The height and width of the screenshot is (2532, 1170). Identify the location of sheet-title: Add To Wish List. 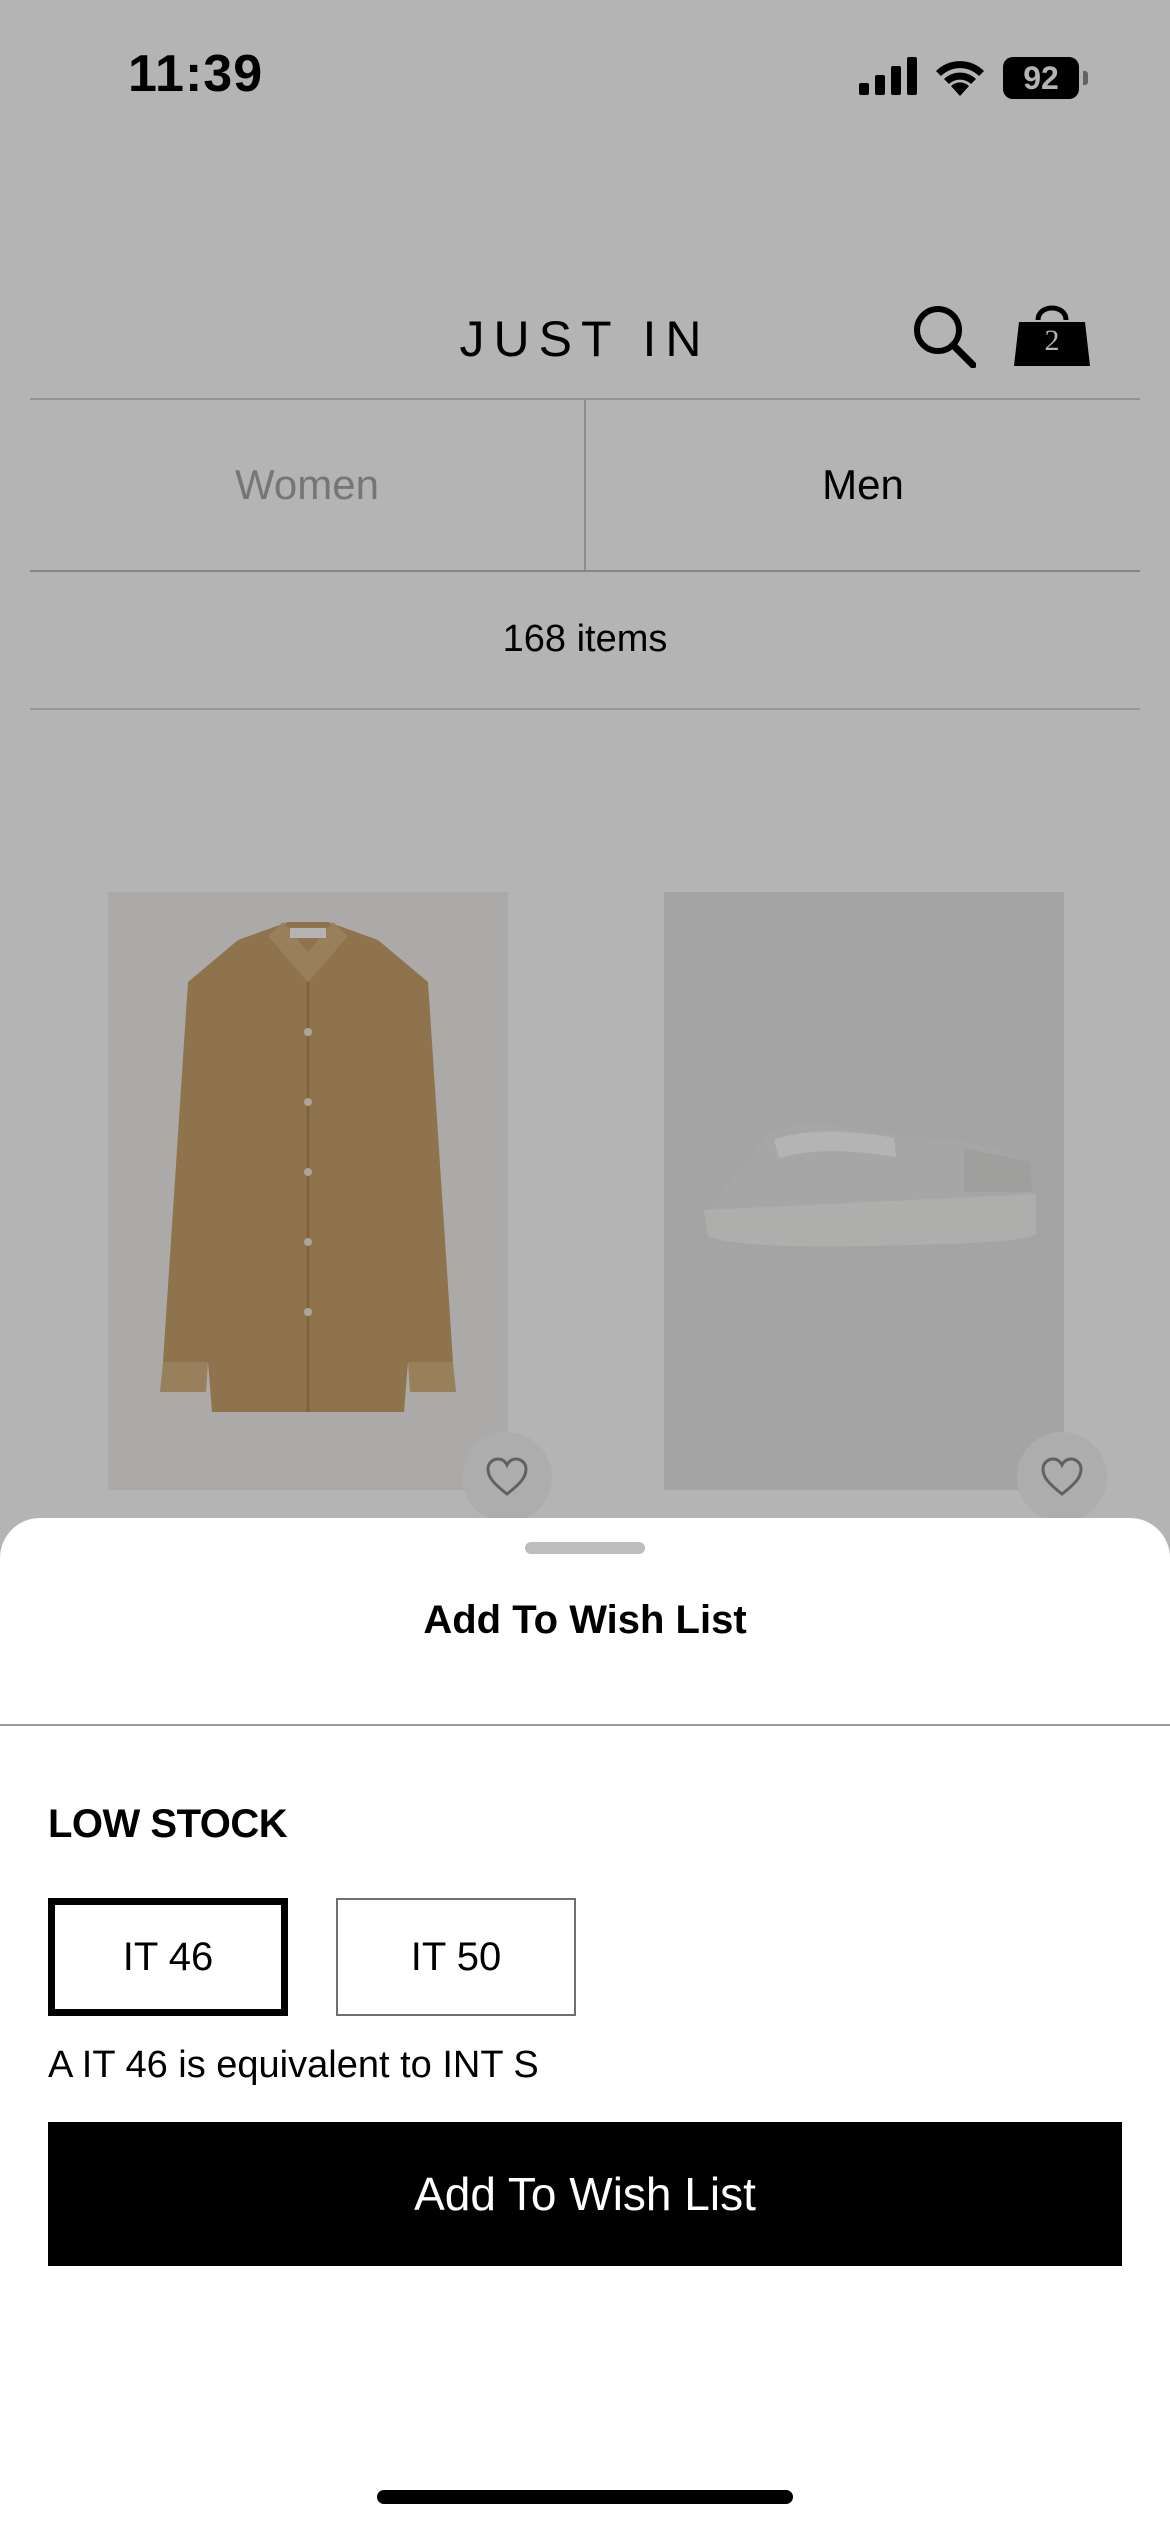
(585, 1620).